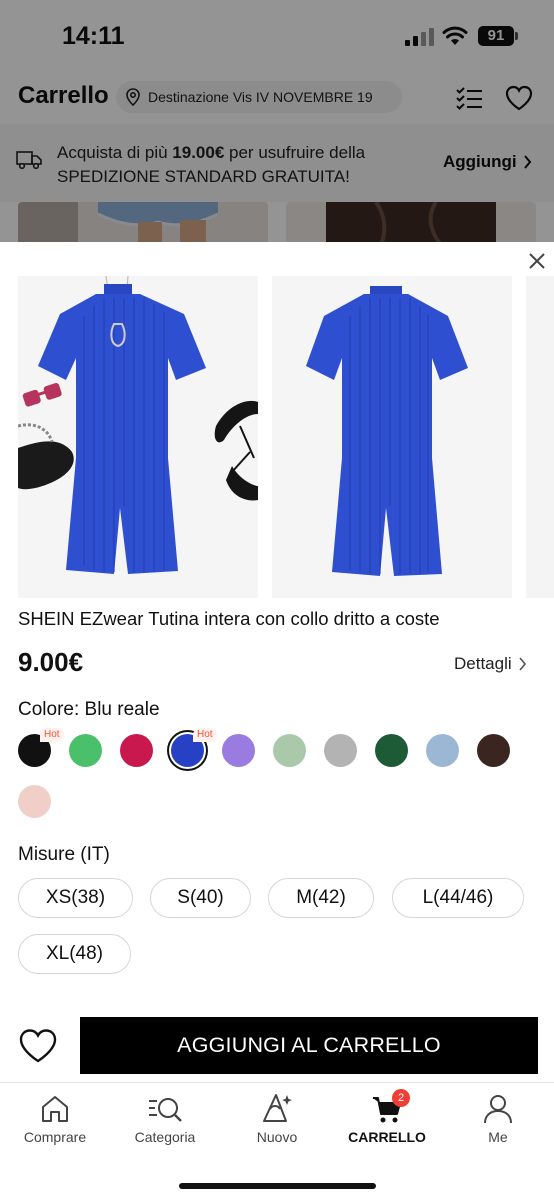 This screenshot has width=554, height=1200. What do you see at coordinates (138, 437) in the screenshot?
I see `product-image-front` at bounding box center [138, 437].